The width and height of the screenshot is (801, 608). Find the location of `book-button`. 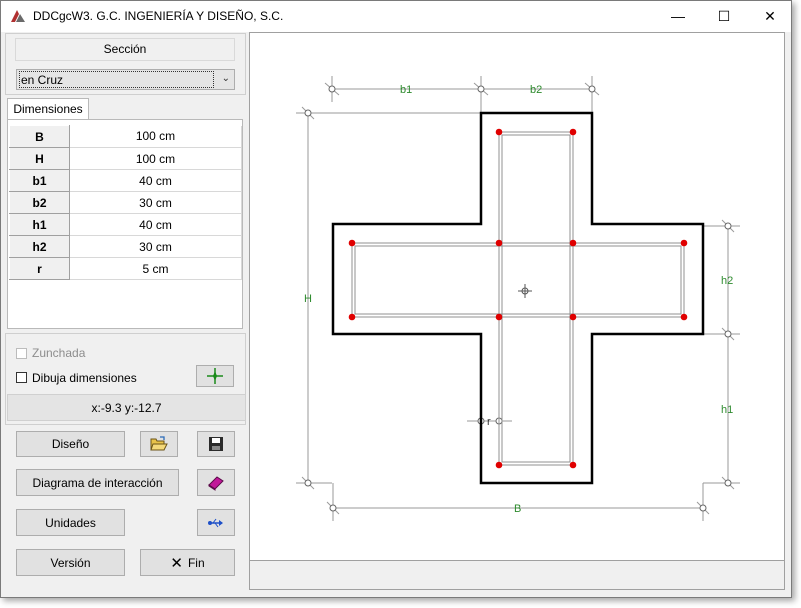

book-button is located at coordinates (216, 482).